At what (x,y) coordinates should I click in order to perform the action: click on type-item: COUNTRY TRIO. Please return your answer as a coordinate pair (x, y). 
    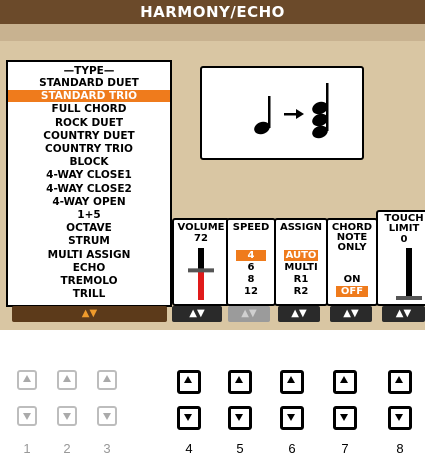
    Looking at the image, I should click on (89, 149).